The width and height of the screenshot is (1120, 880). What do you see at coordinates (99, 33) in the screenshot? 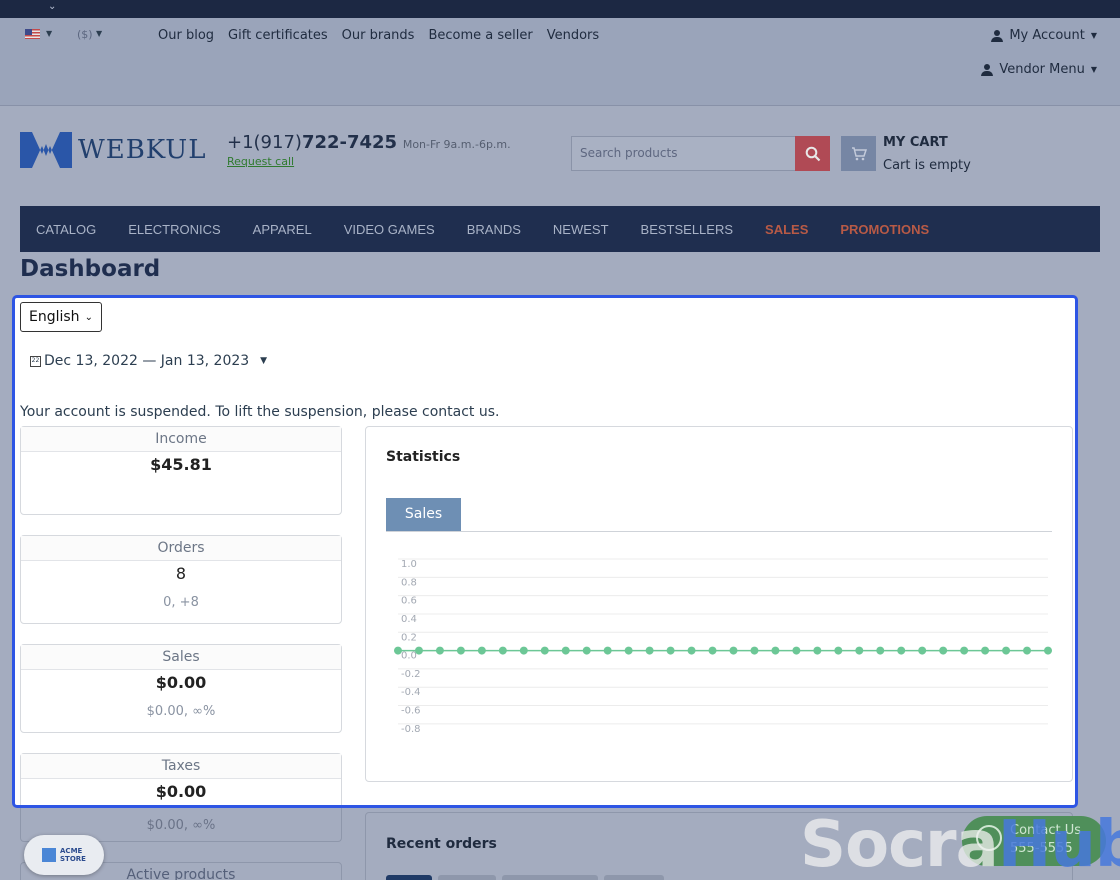
I see `currency-caret-icon: ▼` at bounding box center [99, 33].